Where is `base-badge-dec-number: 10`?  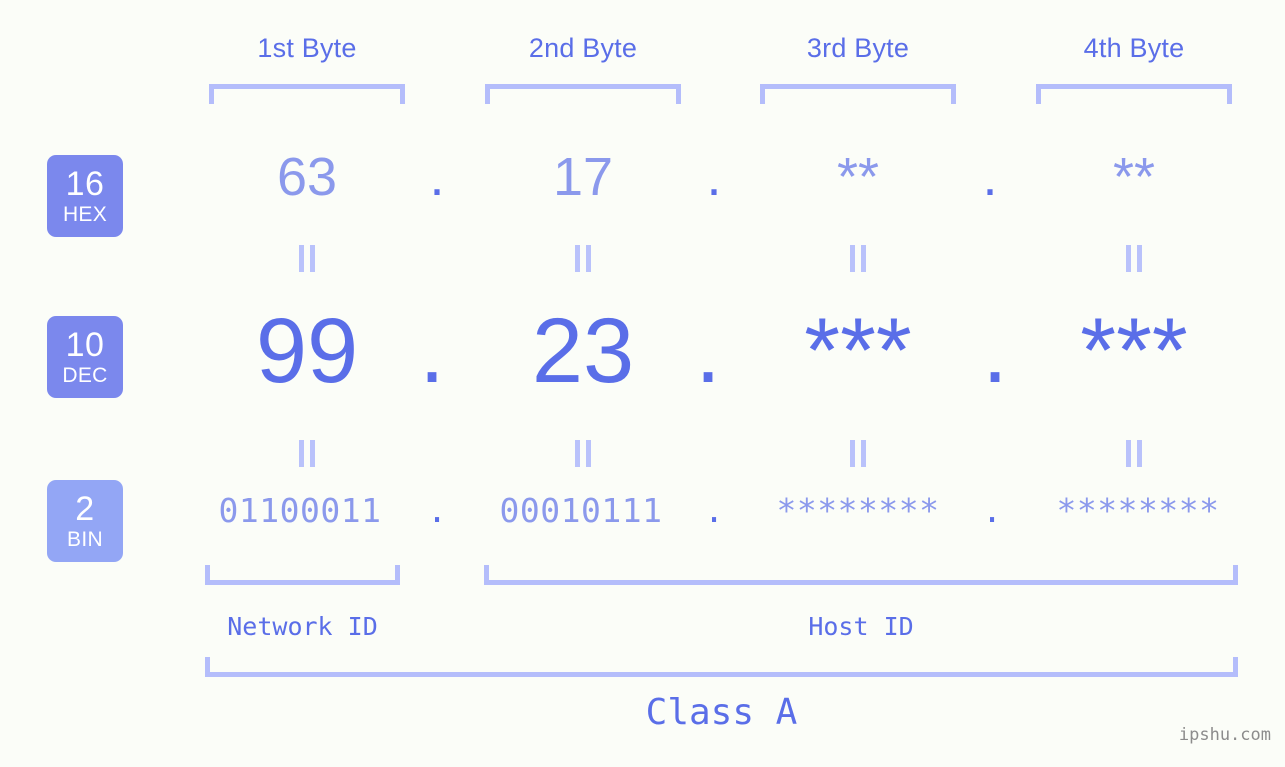
base-badge-dec-number: 10 is located at coordinates (85, 345).